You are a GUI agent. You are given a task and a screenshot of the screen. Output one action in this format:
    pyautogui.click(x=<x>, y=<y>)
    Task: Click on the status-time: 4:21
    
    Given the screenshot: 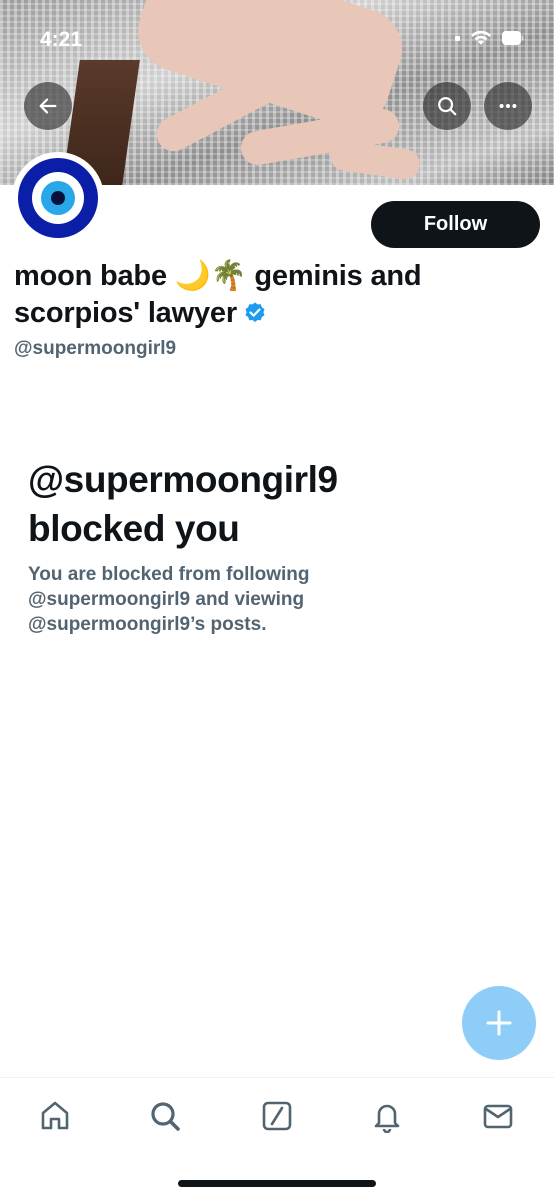 What is the action you would take?
    pyautogui.click(x=61, y=39)
    